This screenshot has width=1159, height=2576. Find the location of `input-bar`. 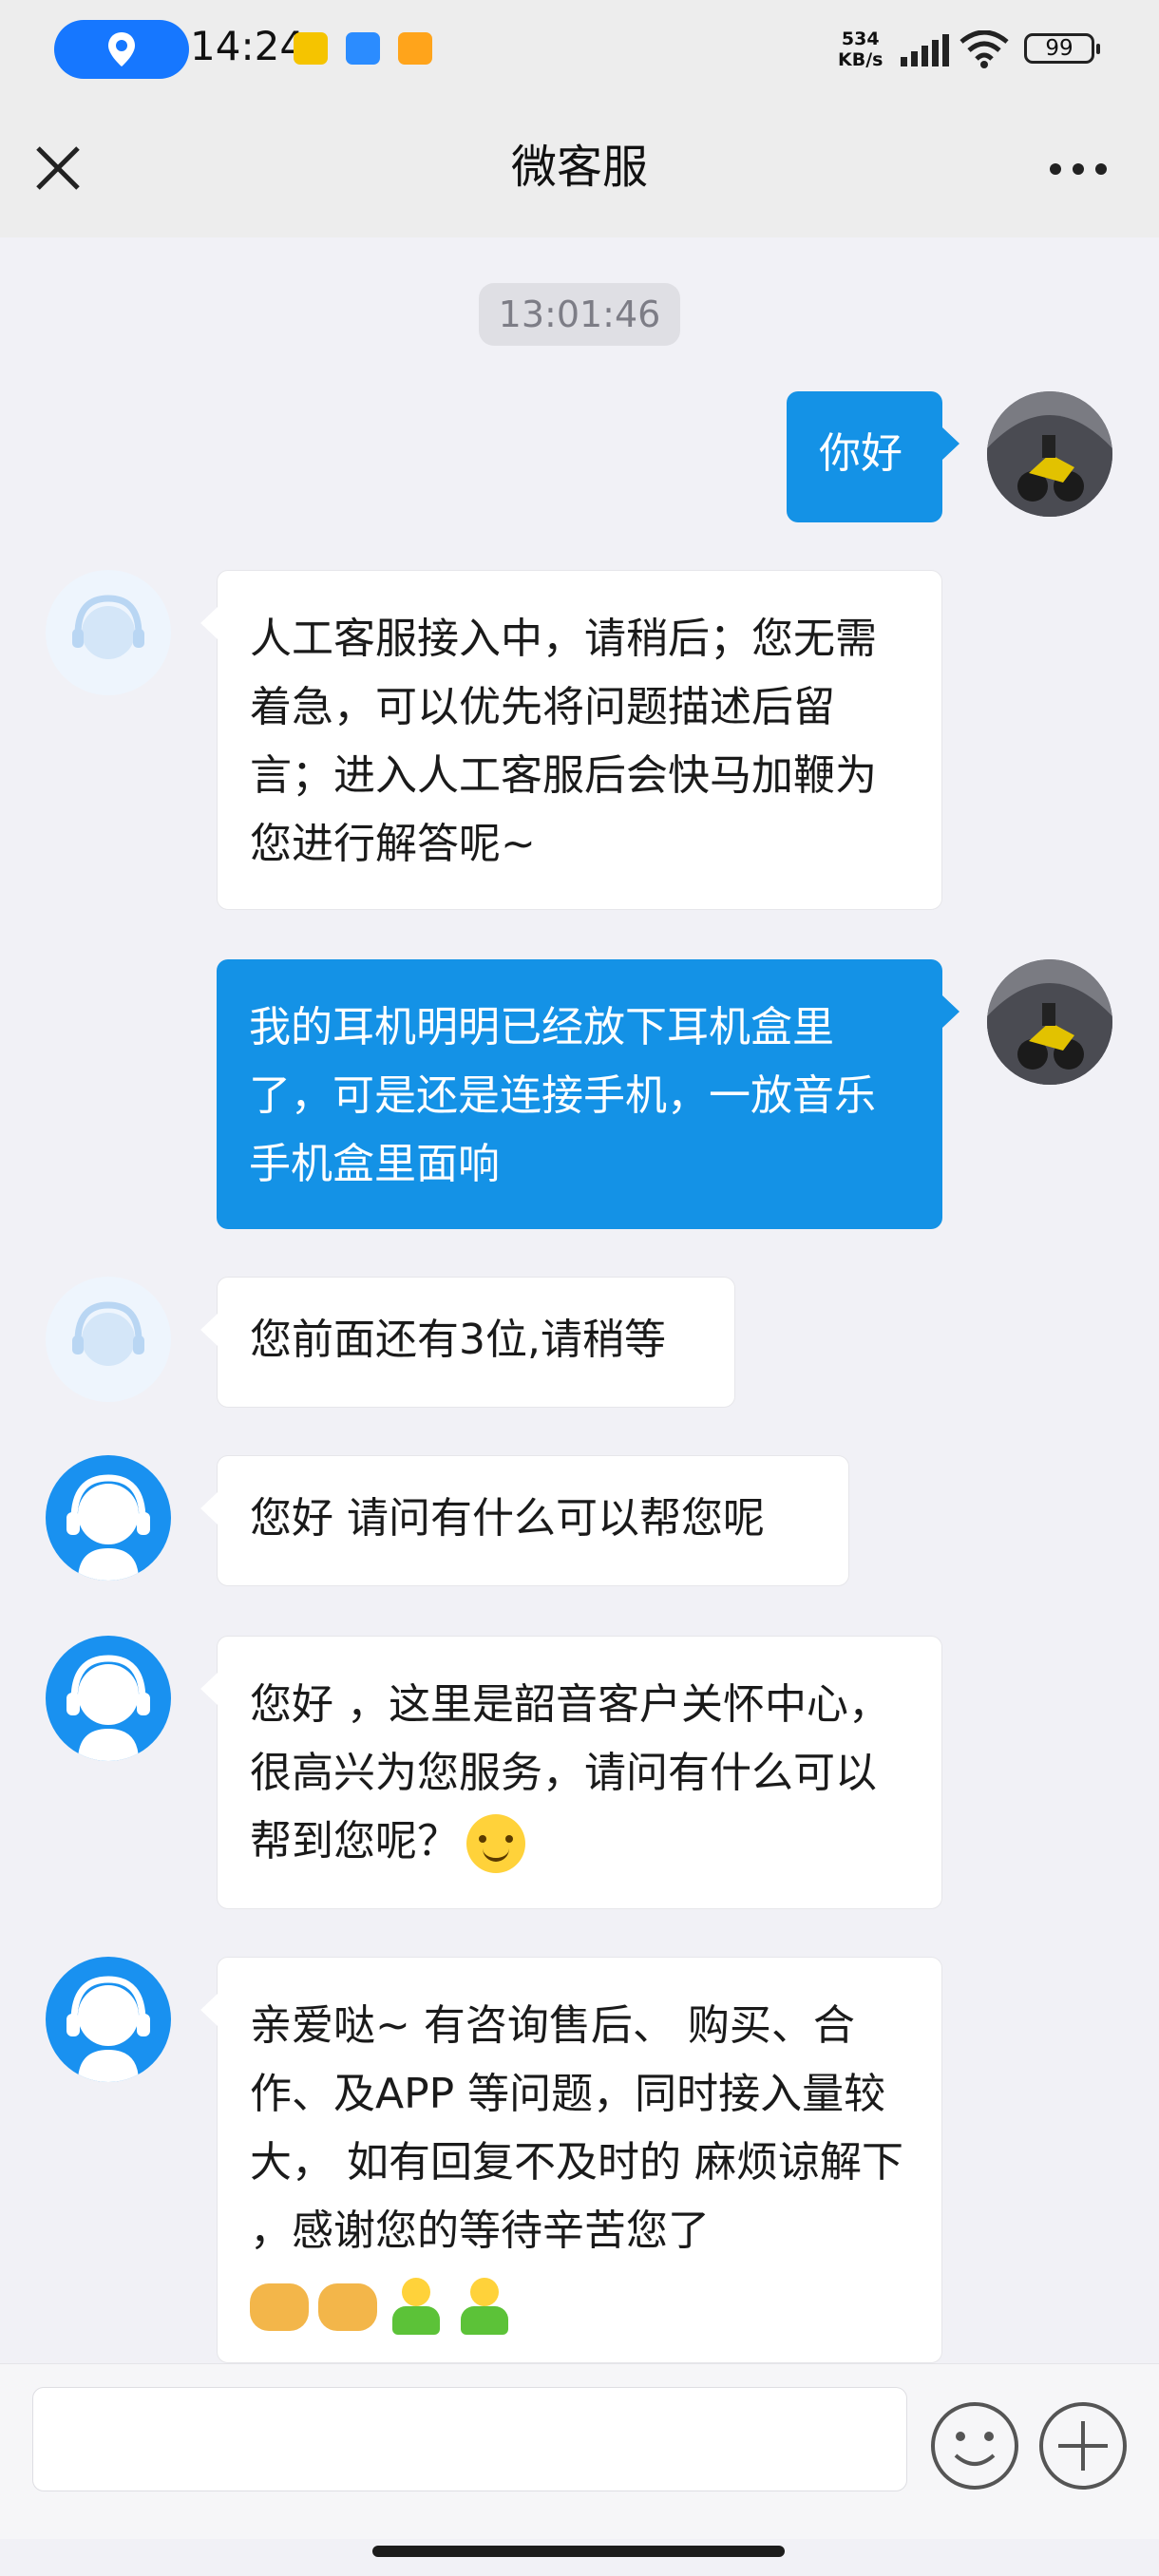

input-bar is located at coordinates (579, 2451).